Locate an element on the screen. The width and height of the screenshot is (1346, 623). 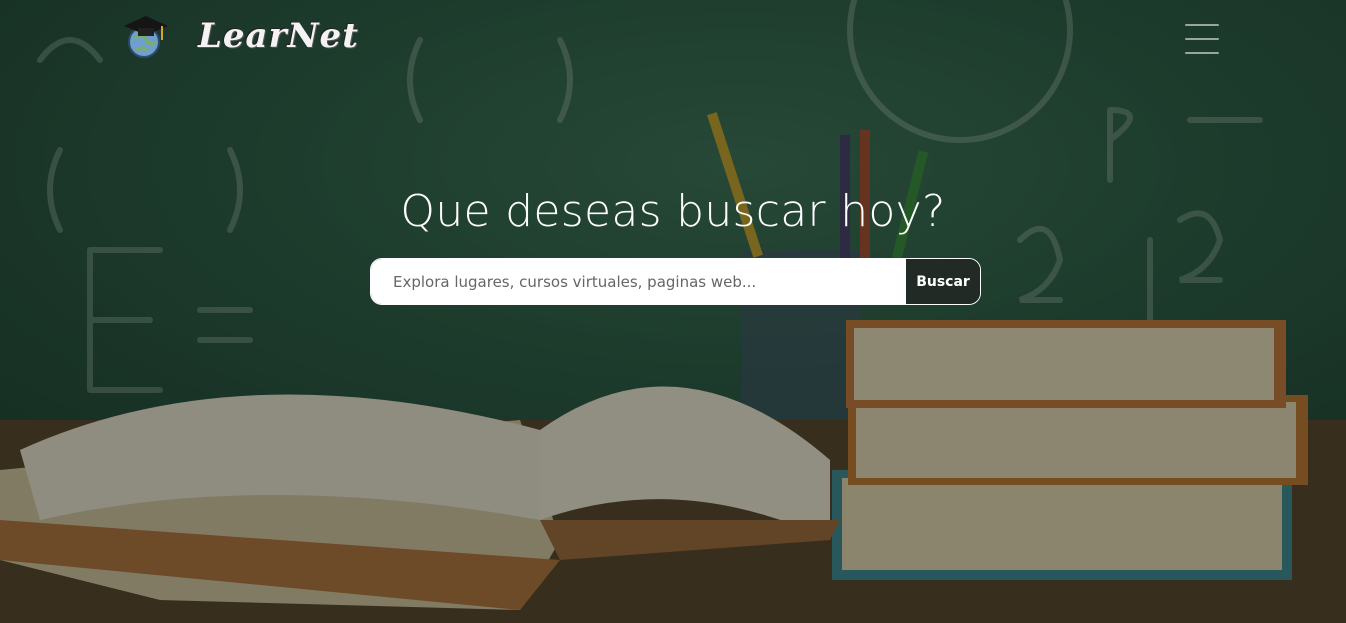
search-form: Buscar is located at coordinates (675, 281).